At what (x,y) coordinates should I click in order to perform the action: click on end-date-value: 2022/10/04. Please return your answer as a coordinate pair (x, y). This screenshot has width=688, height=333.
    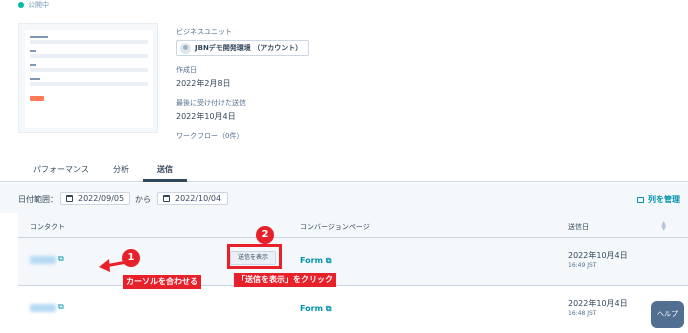
    Looking at the image, I should click on (198, 198).